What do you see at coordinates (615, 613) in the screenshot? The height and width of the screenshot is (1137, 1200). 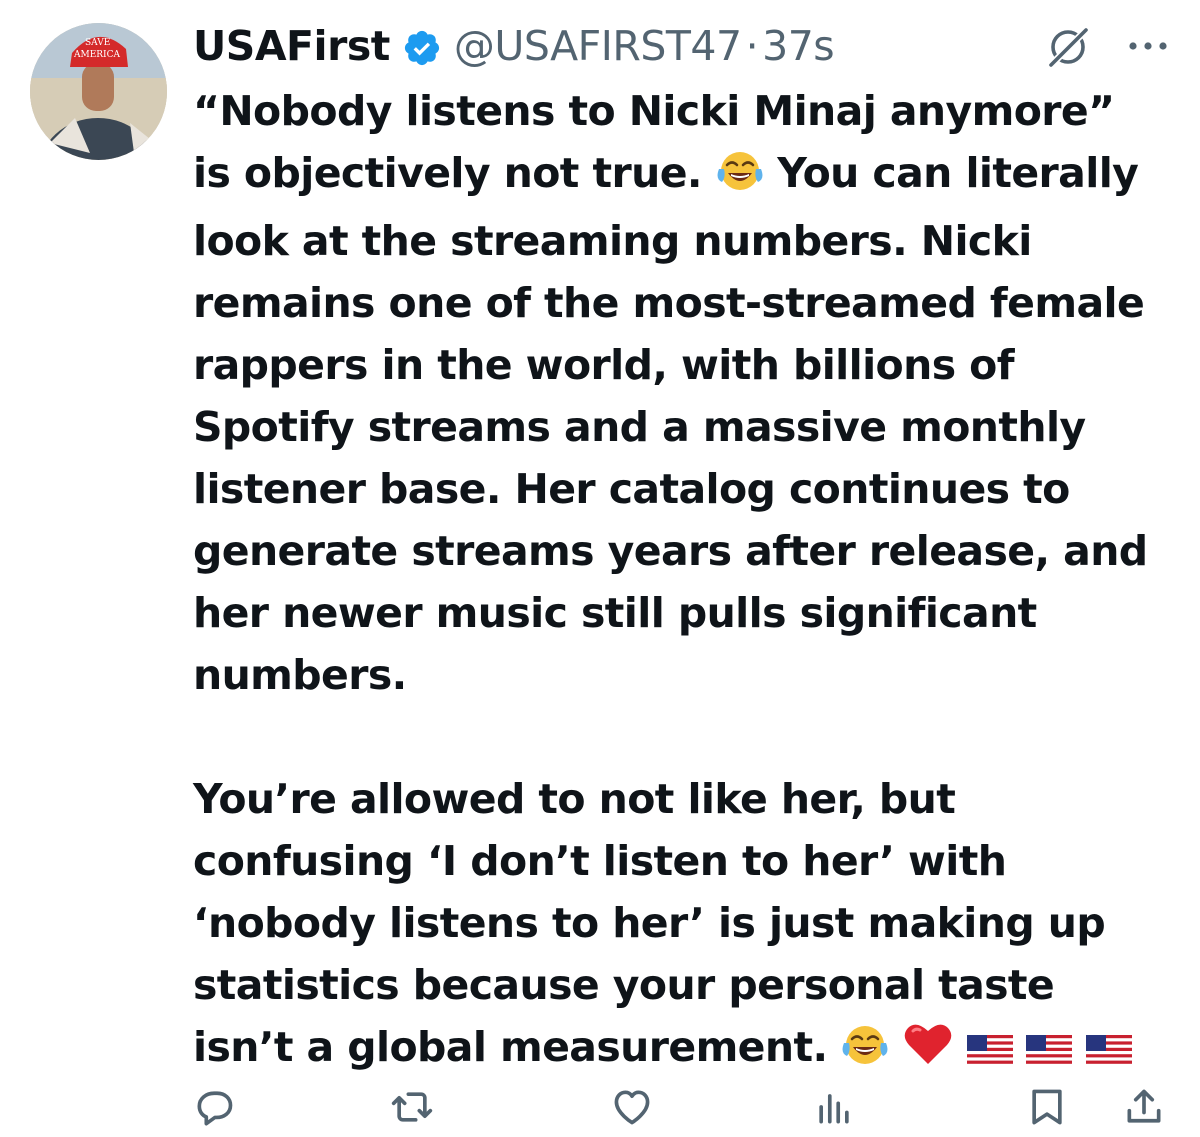 I see `tweet-line: her newer music still pulls significant` at bounding box center [615, 613].